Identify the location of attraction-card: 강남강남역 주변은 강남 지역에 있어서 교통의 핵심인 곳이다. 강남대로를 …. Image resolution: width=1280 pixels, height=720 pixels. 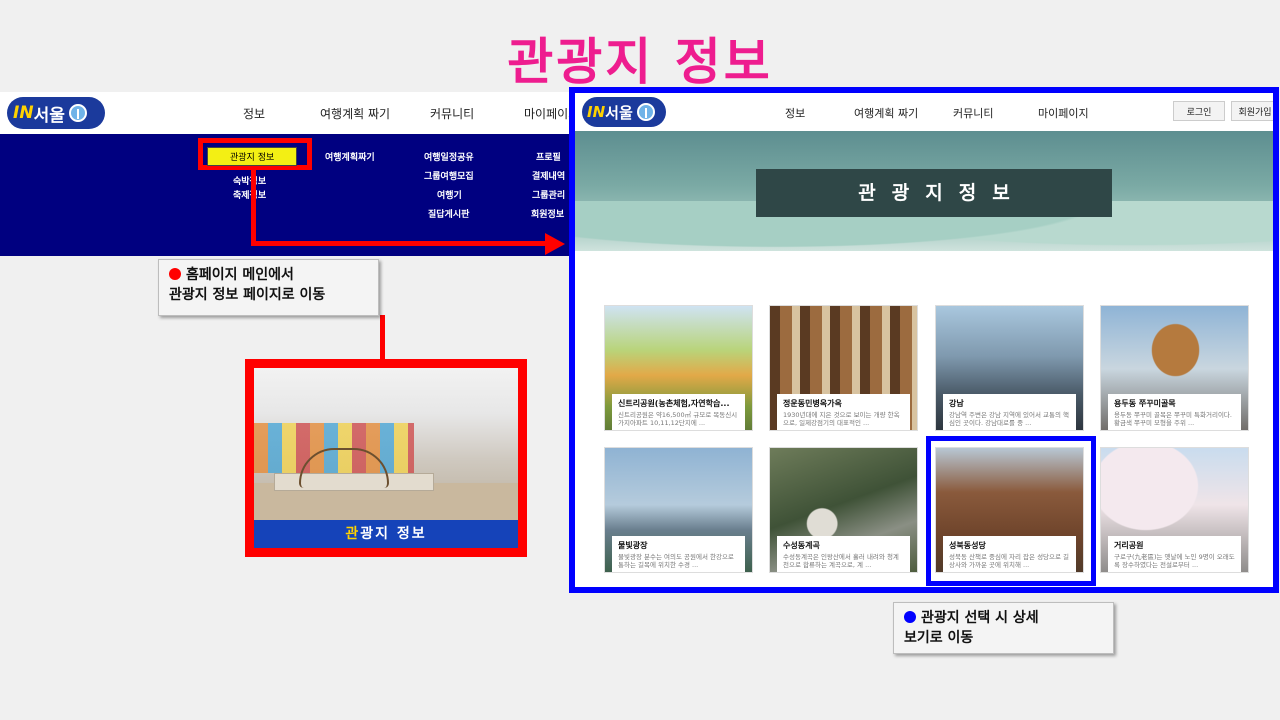
(1009, 368).